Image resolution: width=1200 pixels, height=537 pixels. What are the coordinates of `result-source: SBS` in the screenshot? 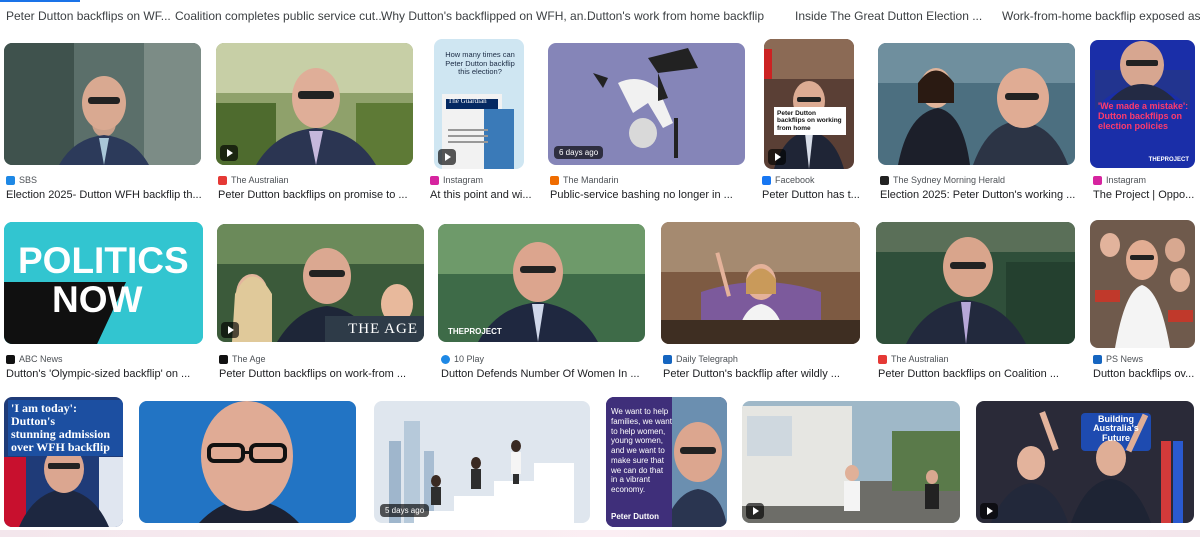 It's located at (103, 180).